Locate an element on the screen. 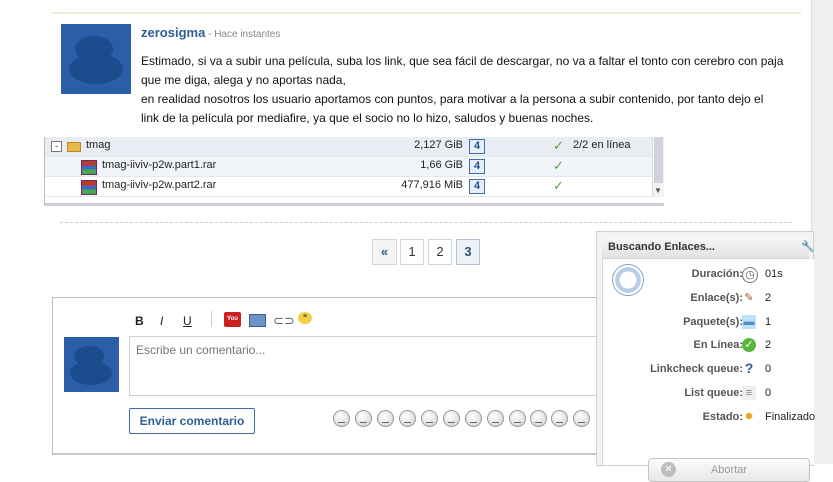 The image size is (833, 482). links-label: Enlace(s): is located at coordinates (716, 298).